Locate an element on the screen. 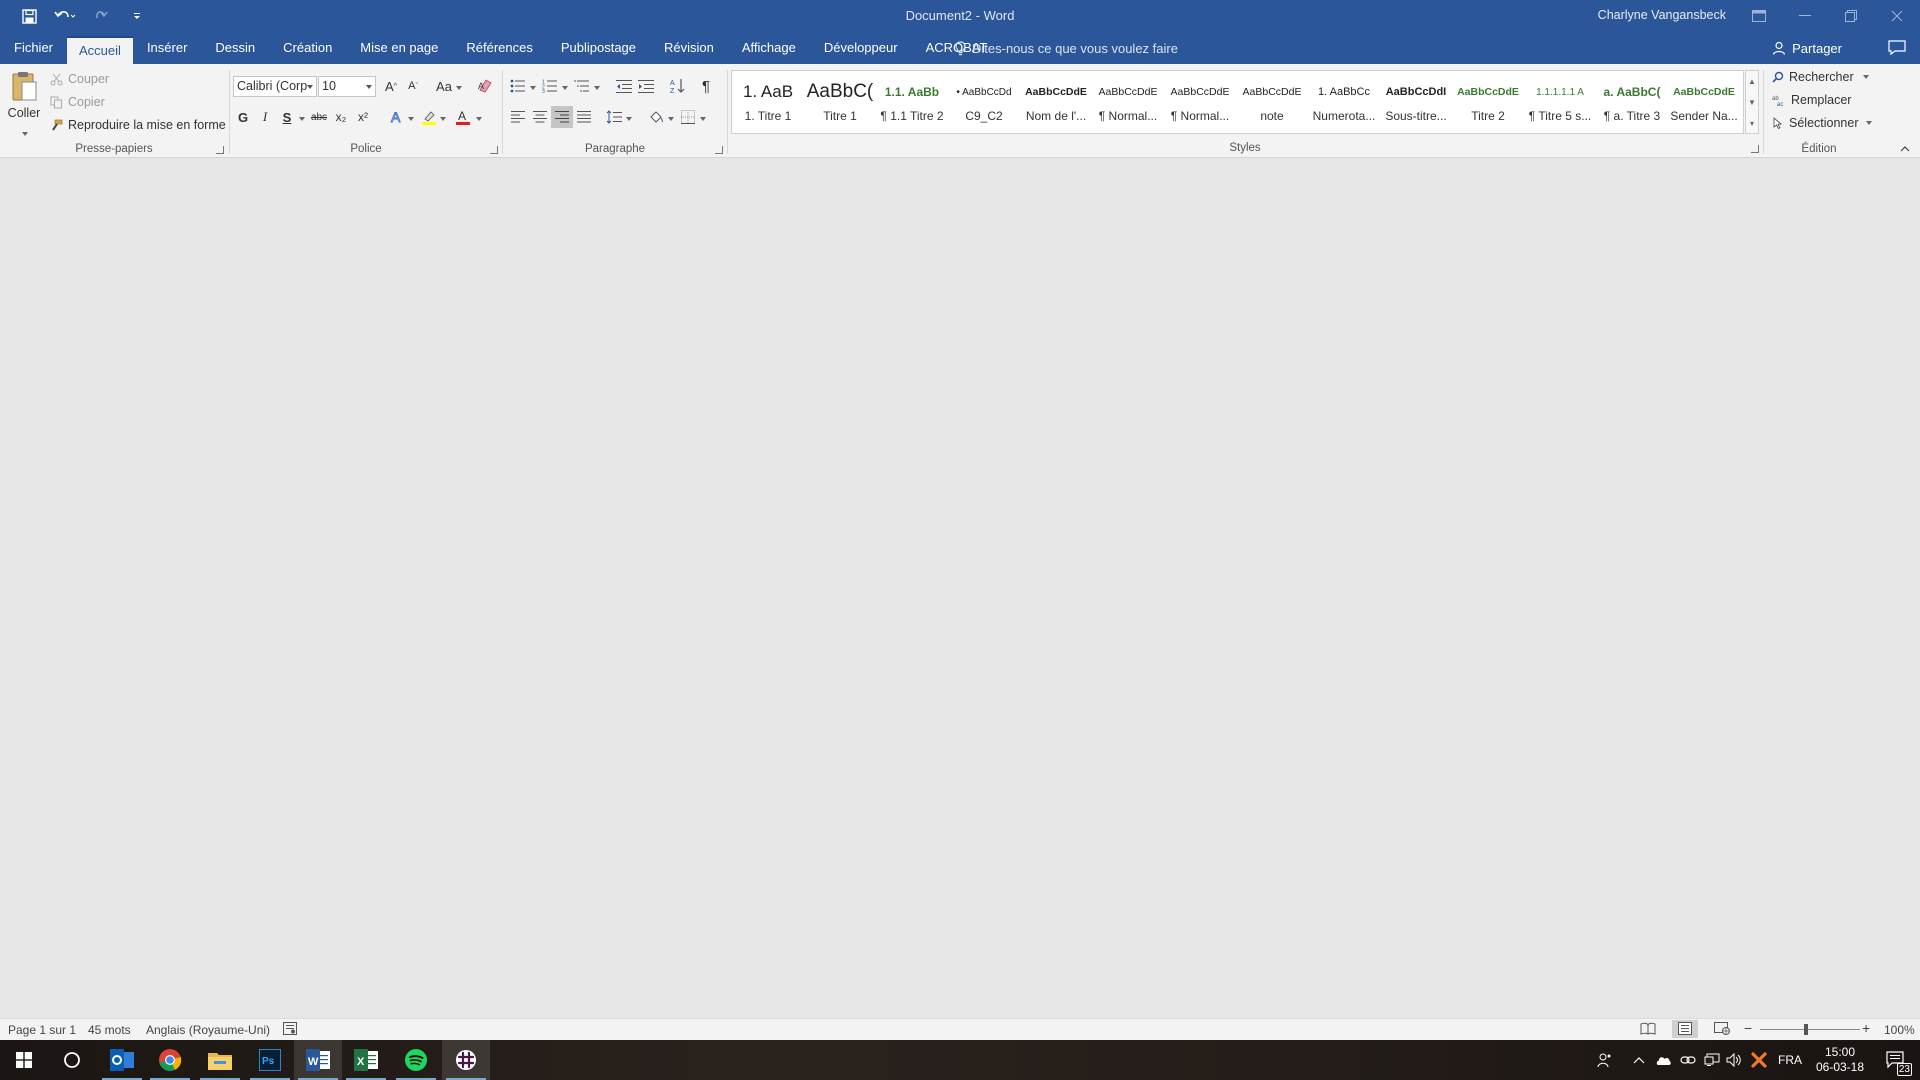 This screenshot has height=1080, width=1920. tab-developer: Développeur is located at coordinates (861, 48).